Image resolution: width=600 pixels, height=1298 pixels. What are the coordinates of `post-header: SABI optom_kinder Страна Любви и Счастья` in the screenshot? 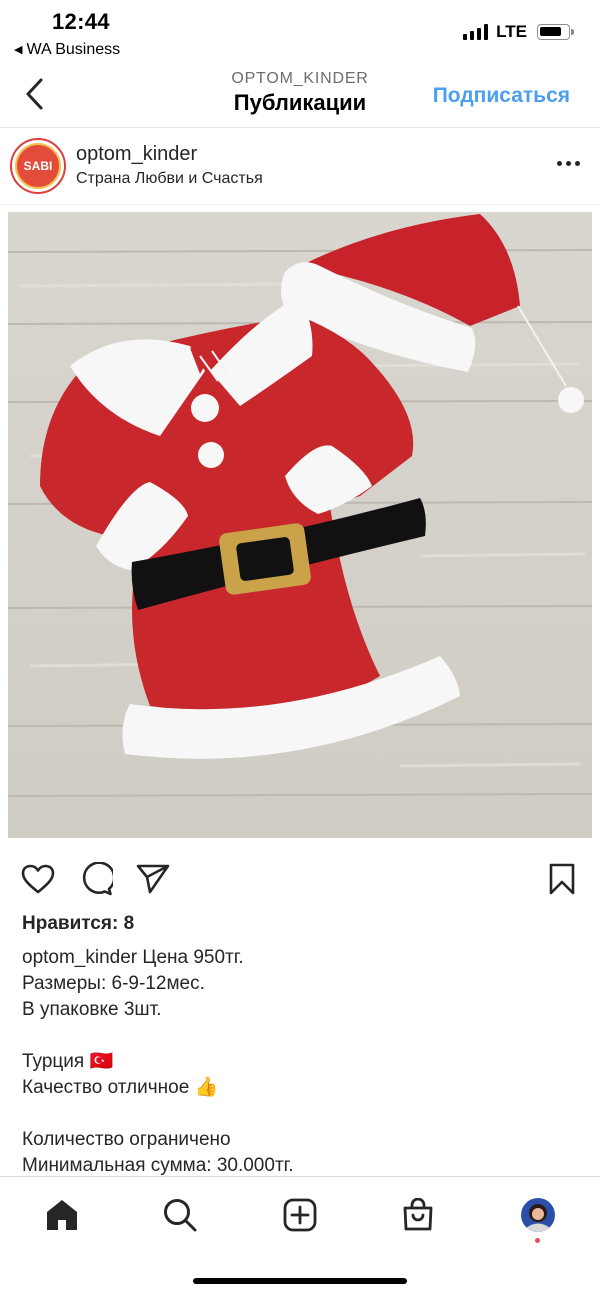 It's located at (300, 167).